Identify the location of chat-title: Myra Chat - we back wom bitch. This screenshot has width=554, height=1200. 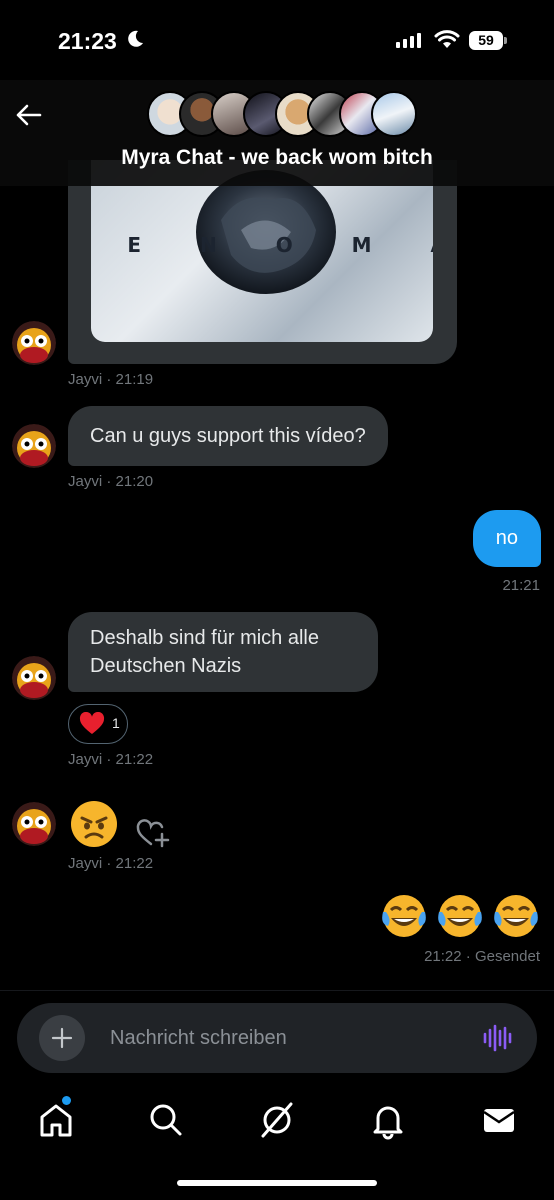
(277, 158).